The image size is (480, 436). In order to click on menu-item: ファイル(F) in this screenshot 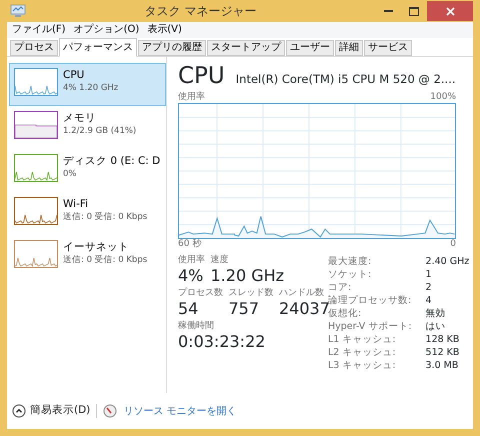, I will do `click(39, 30)`.